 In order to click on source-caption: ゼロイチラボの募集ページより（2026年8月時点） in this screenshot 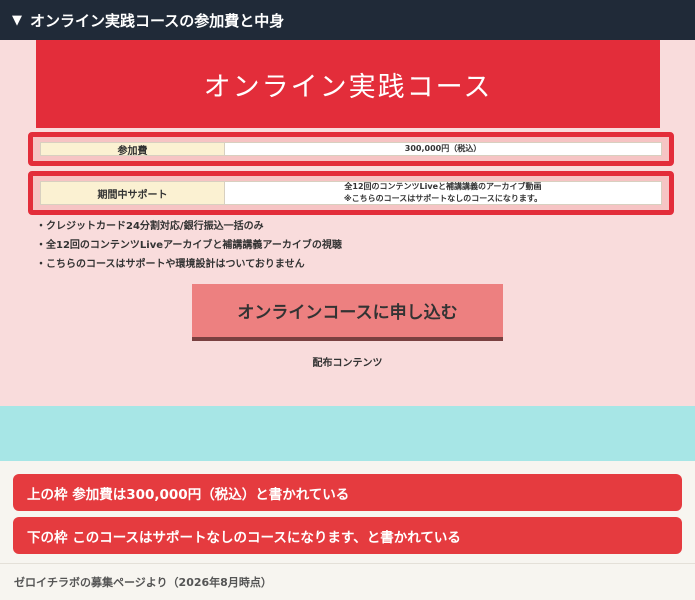, I will do `click(347, 581)`.